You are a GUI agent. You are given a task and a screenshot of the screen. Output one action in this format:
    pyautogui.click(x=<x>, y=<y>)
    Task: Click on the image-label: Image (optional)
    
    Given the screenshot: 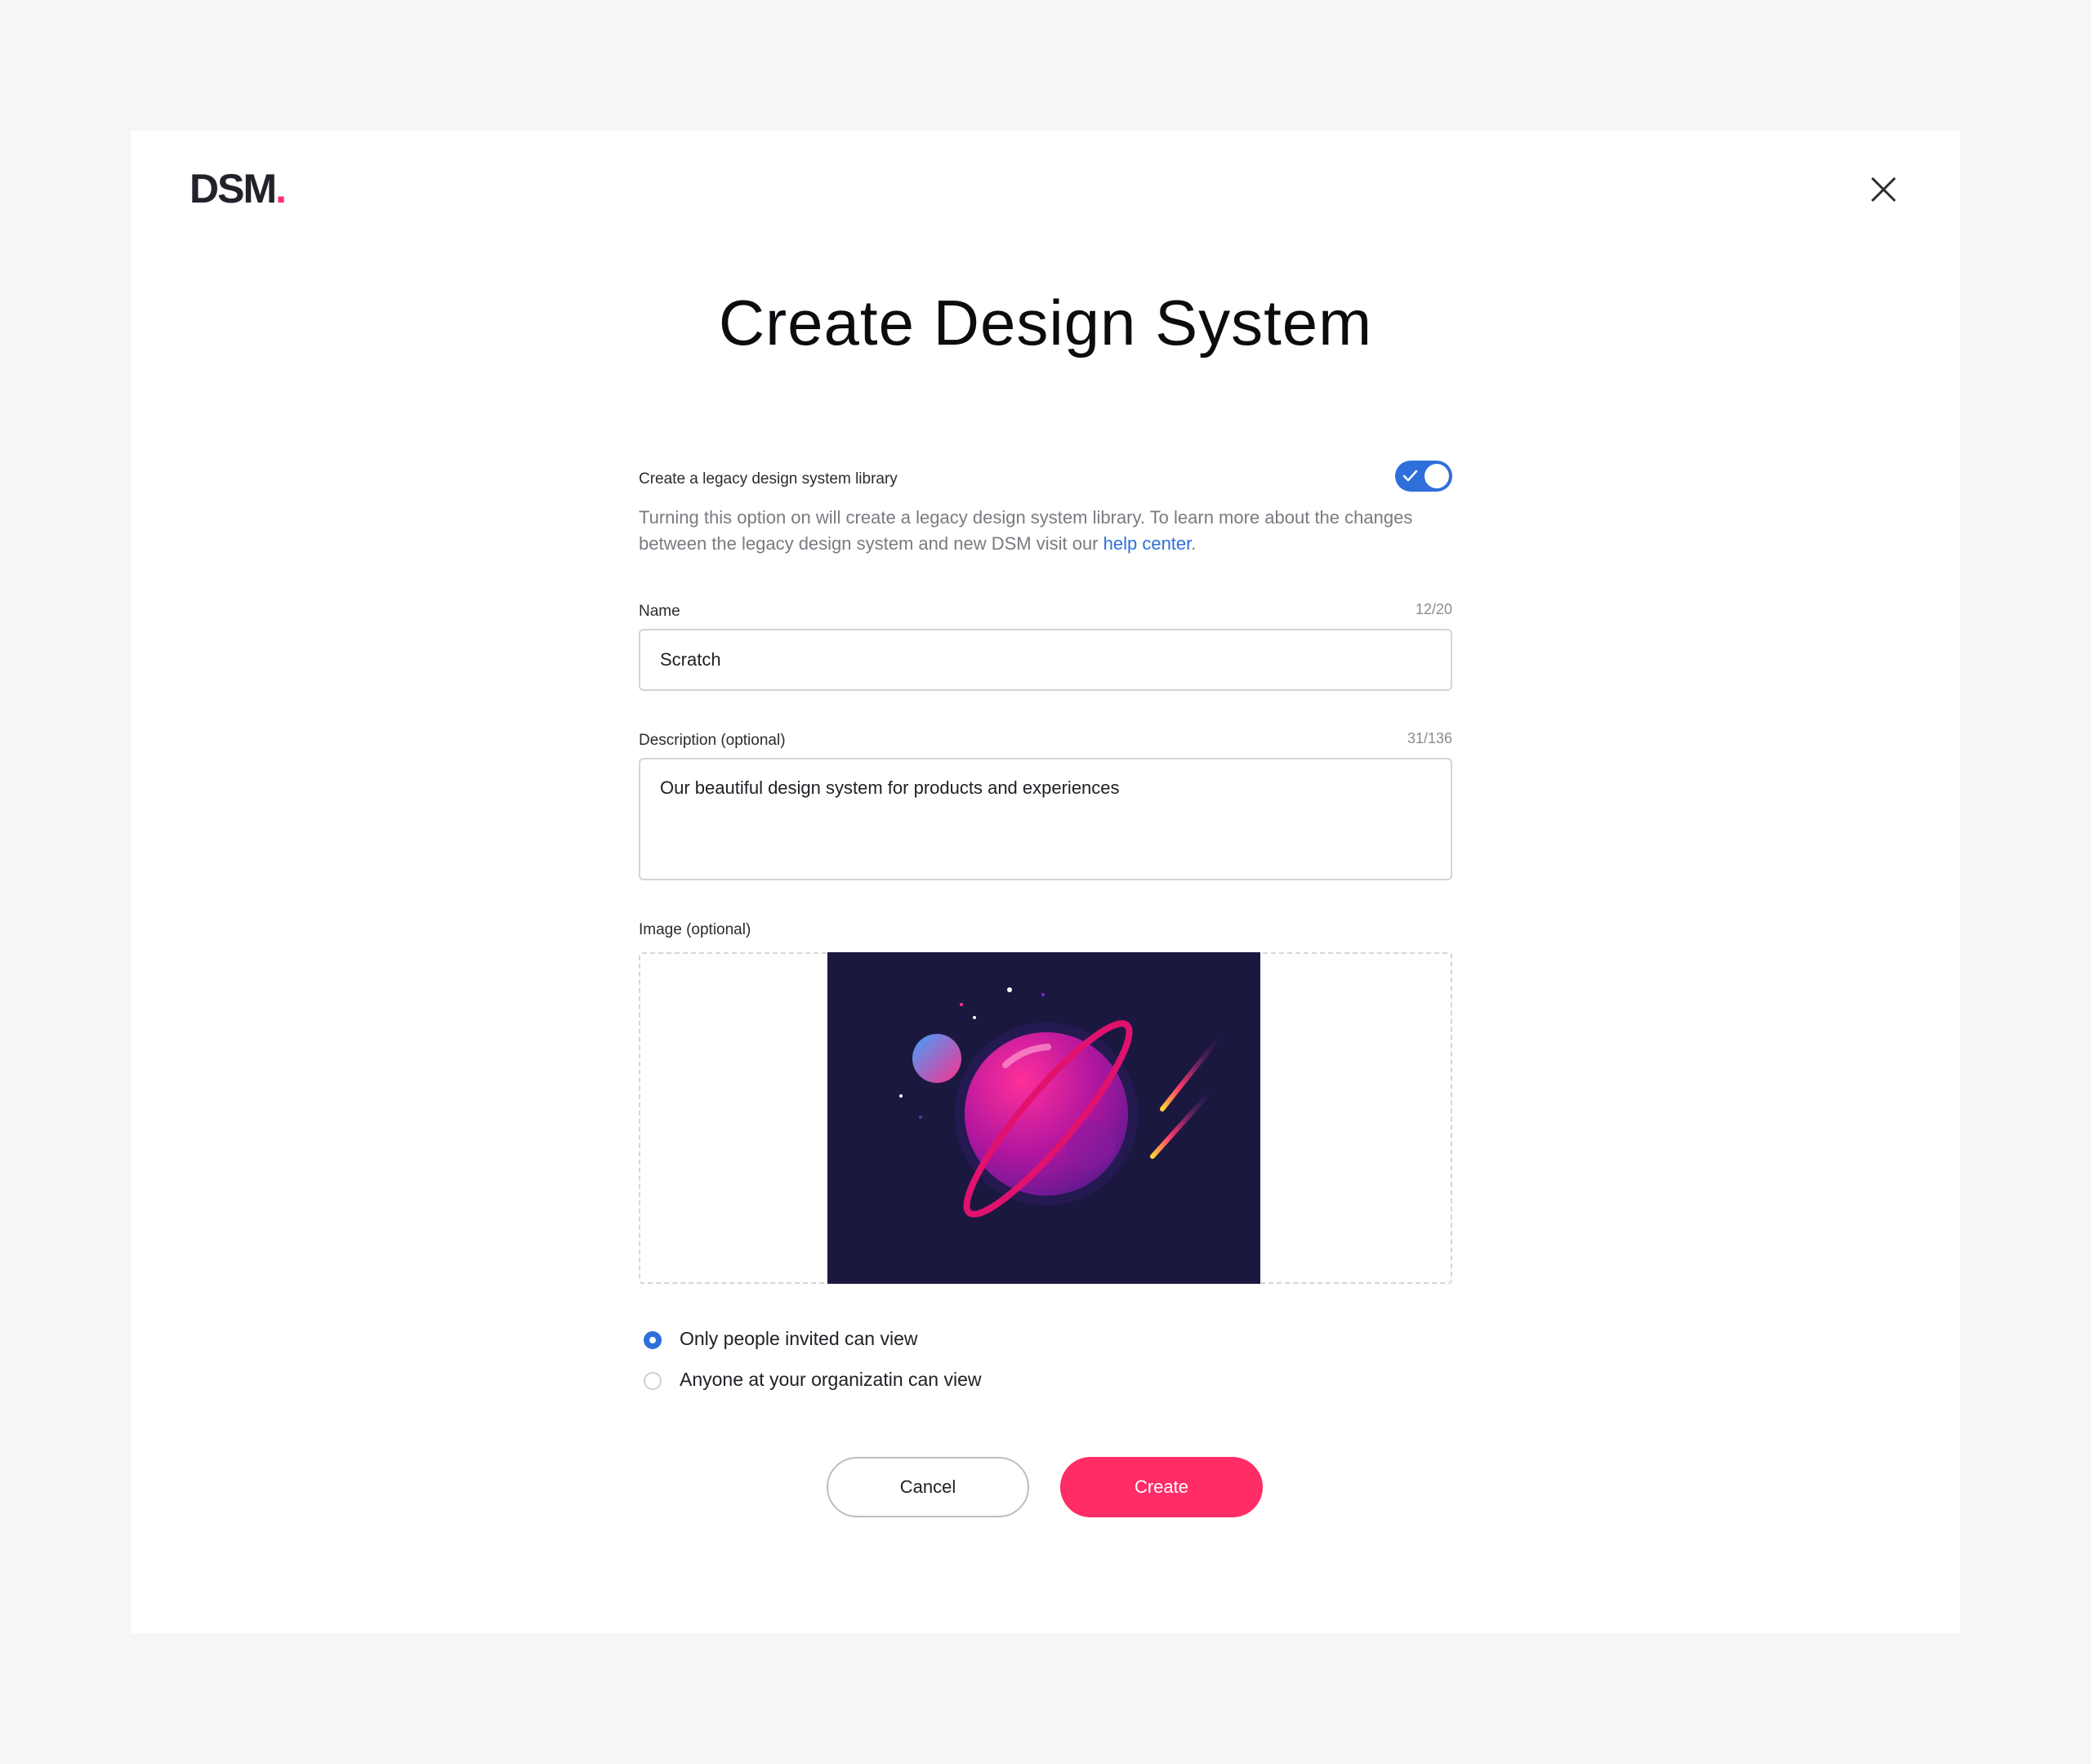 What is the action you would take?
    pyautogui.click(x=695, y=929)
    